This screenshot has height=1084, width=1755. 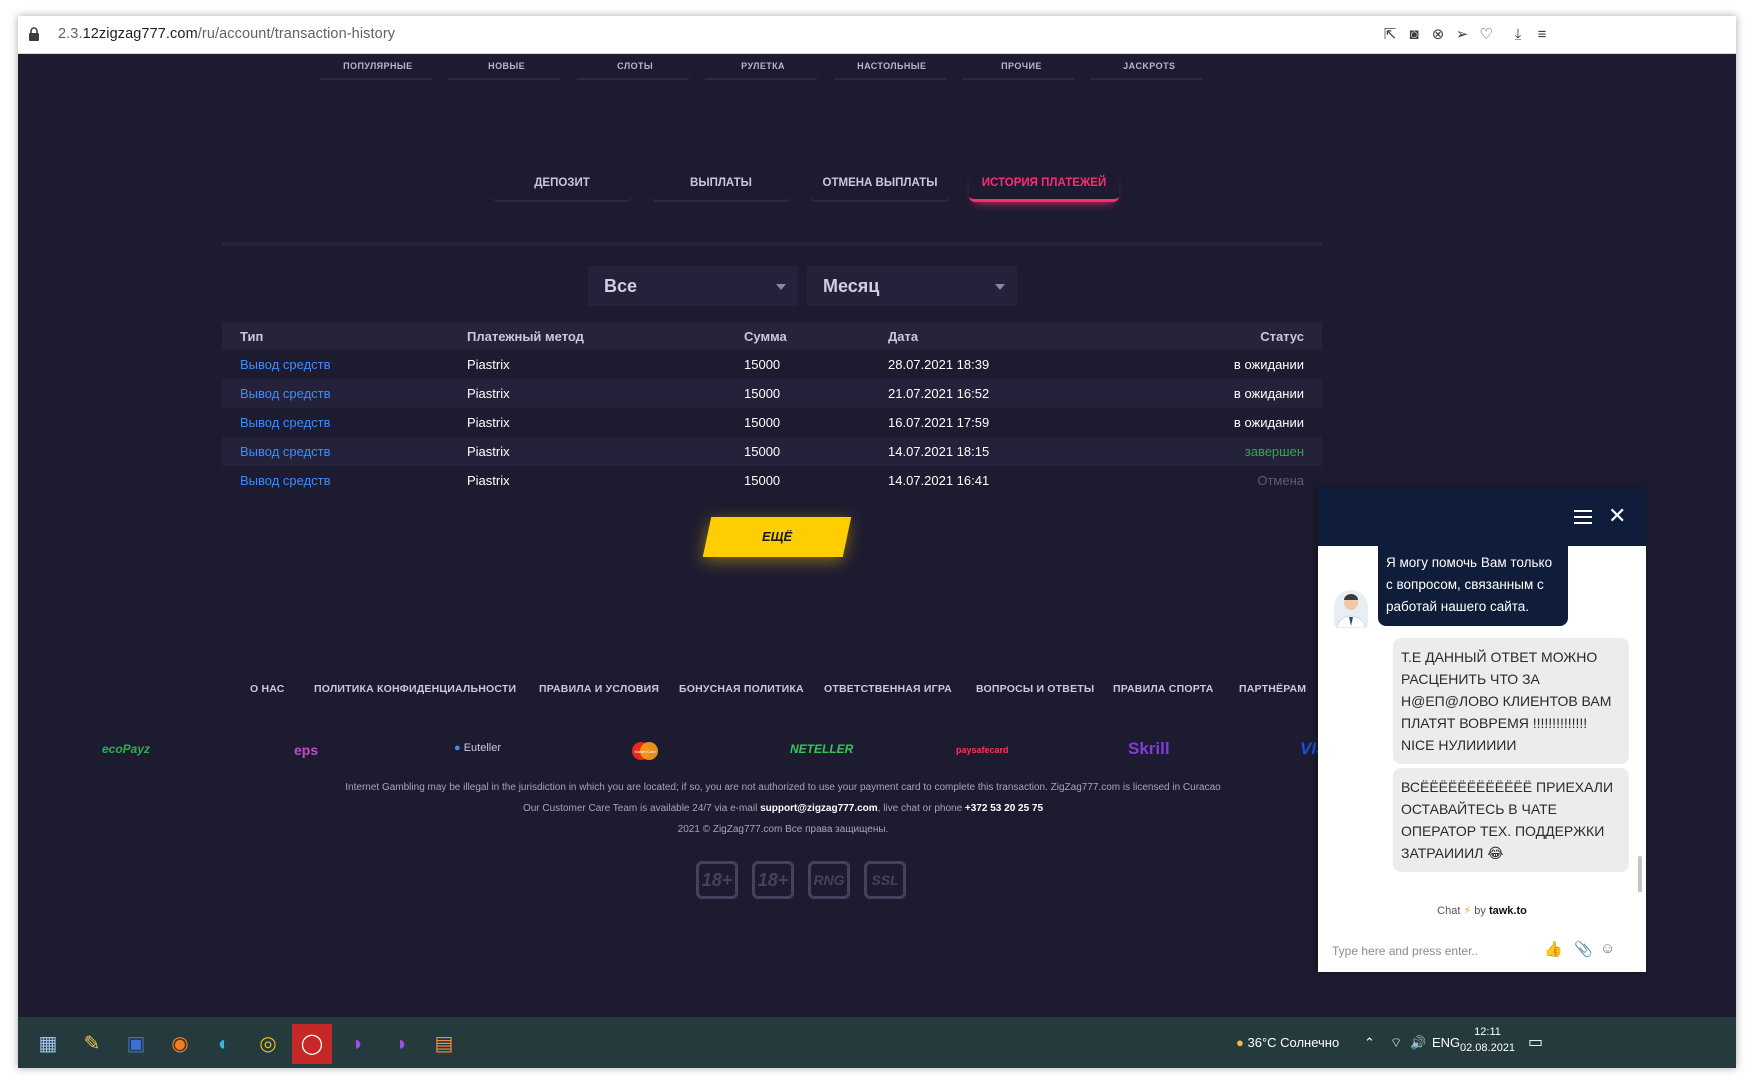 I want to click on footer-link-about: О НАС, so click(x=267, y=689).